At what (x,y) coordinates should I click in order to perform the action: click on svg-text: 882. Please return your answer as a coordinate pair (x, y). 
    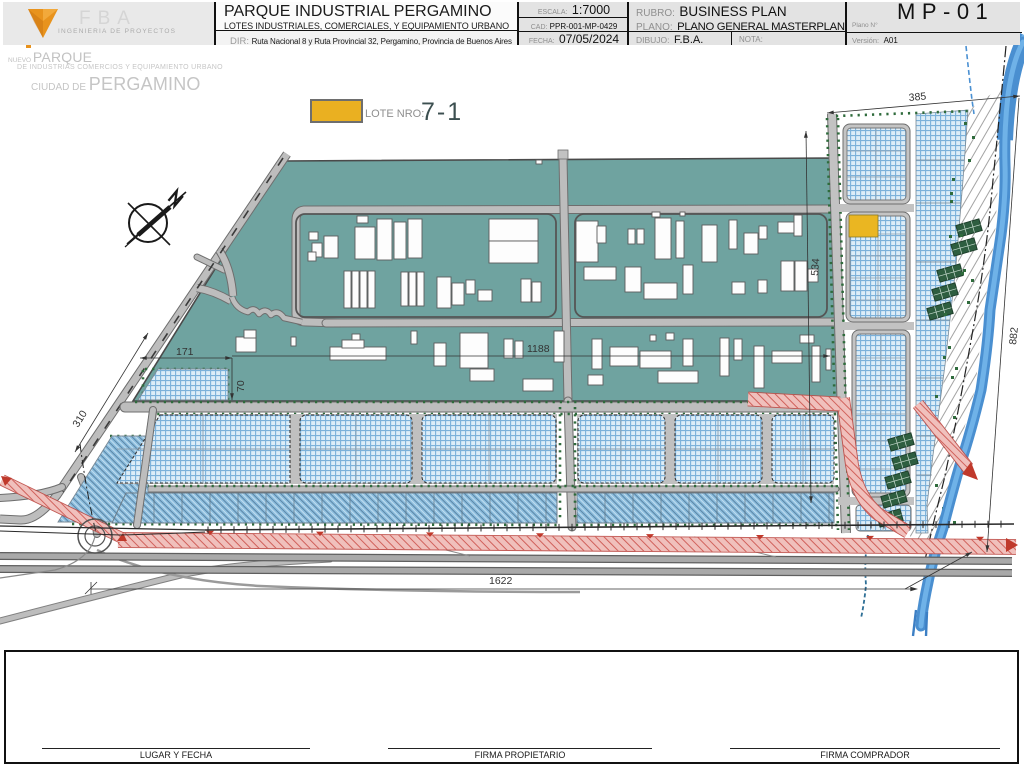
    Looking at the image, I should click on (1014, 335).